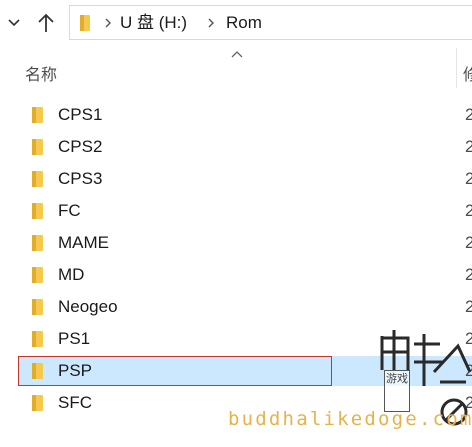 Image resolution: width=472 pixels, height=447 pixels. I want to click on list-item: MD 2, so click(245, 275).